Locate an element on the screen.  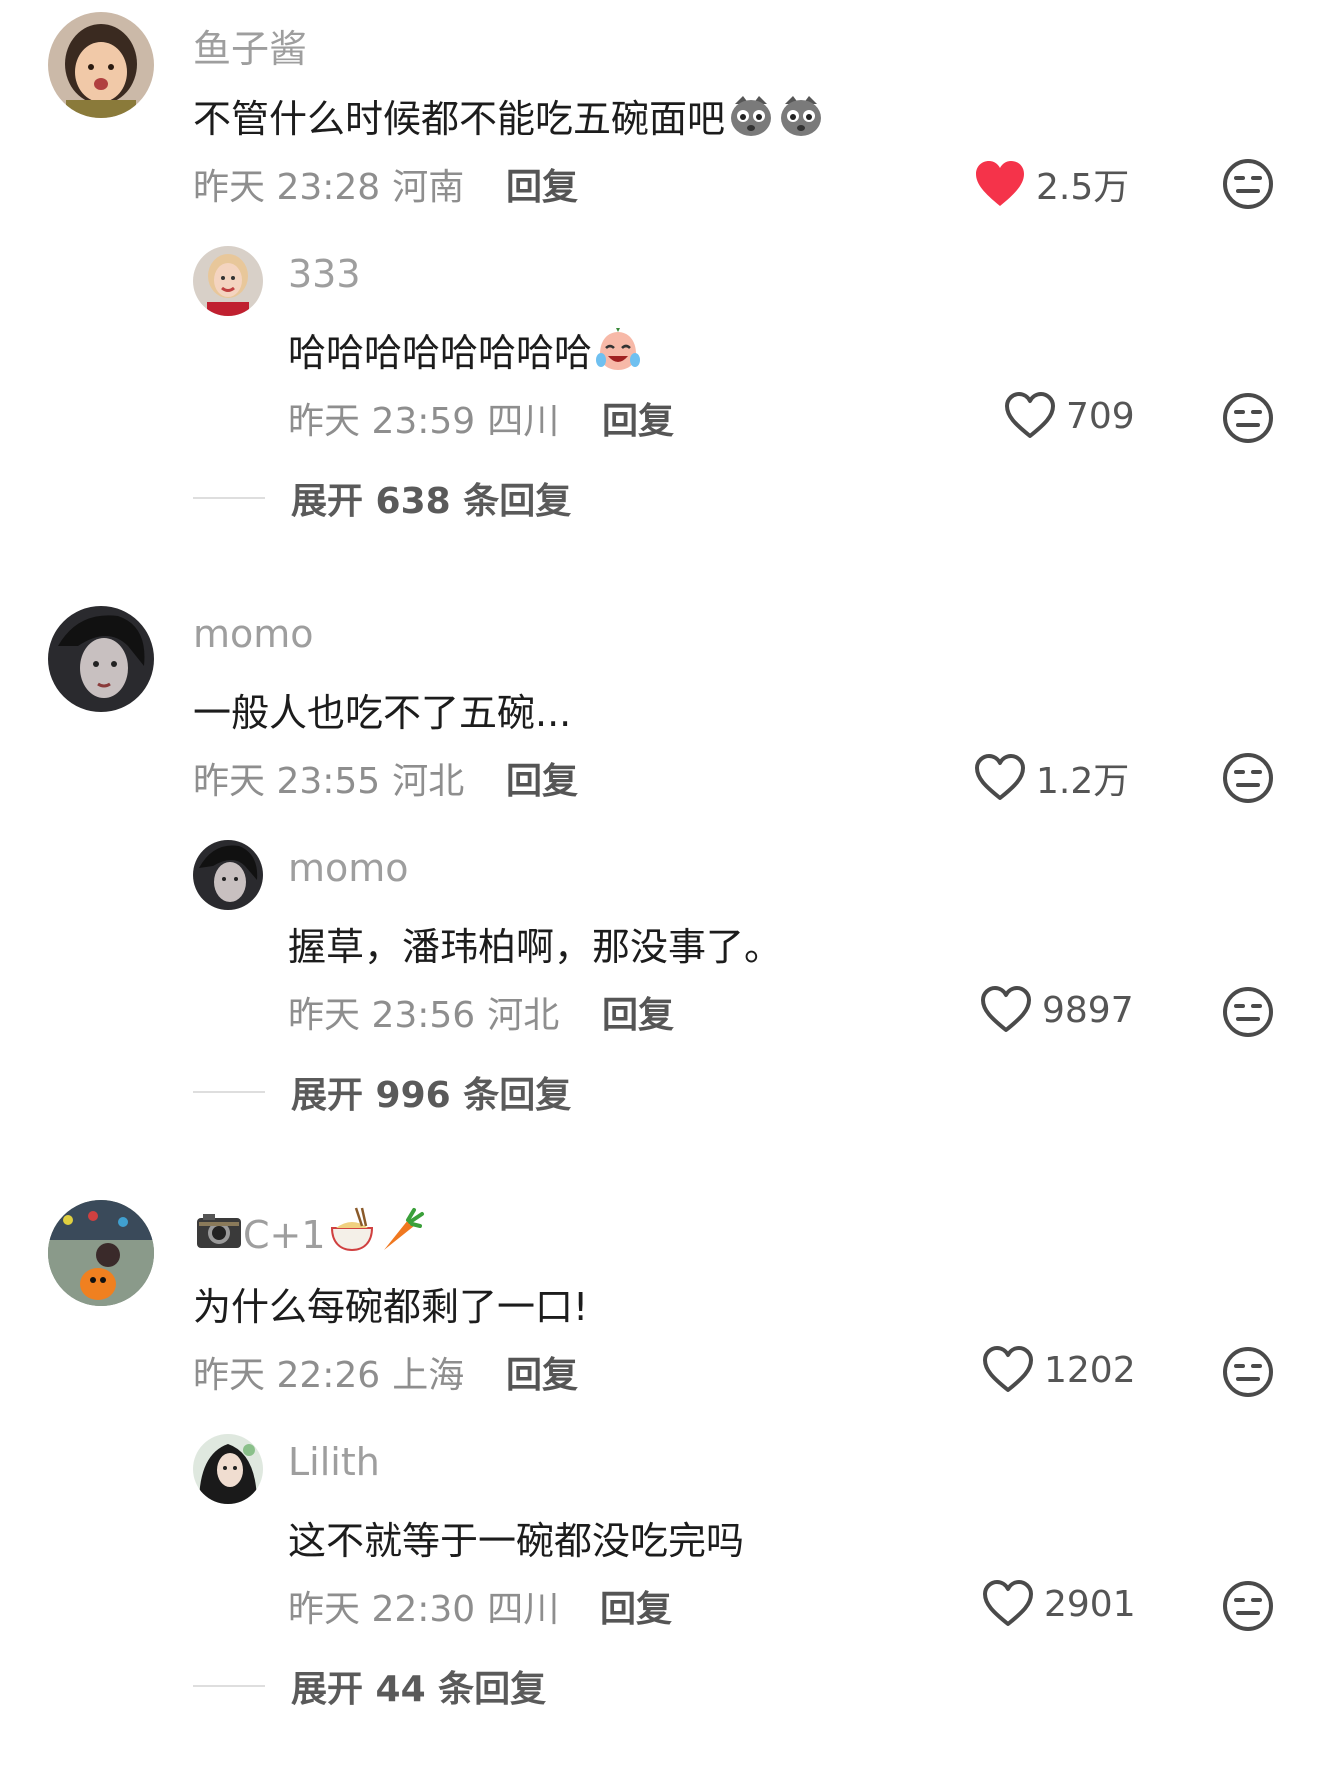
like-button: 709 is located at coordinates (1094, 416).